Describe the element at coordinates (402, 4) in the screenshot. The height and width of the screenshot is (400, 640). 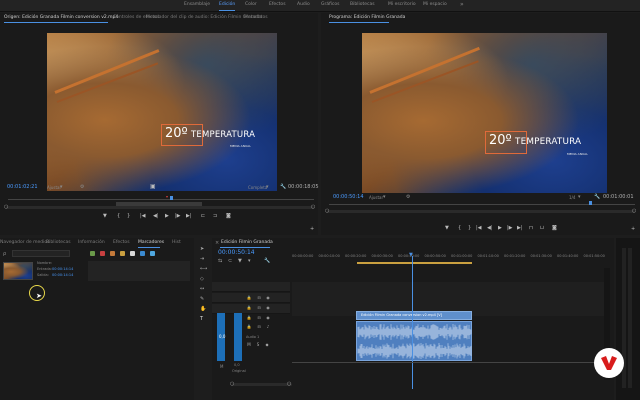
I see `workspace-tab-desktop: Mi escritorio` at that location.